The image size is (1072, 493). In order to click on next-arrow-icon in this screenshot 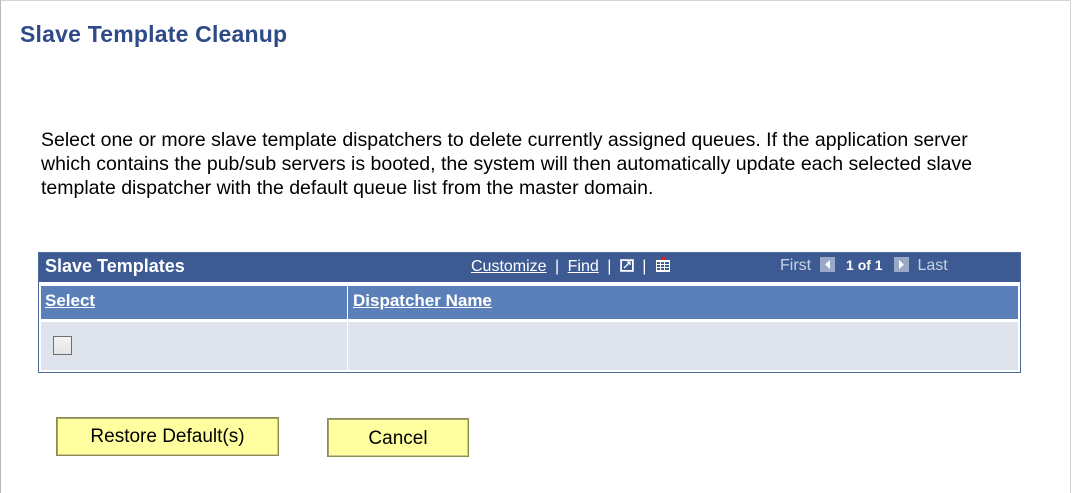, I will do `click(902, 264)`.